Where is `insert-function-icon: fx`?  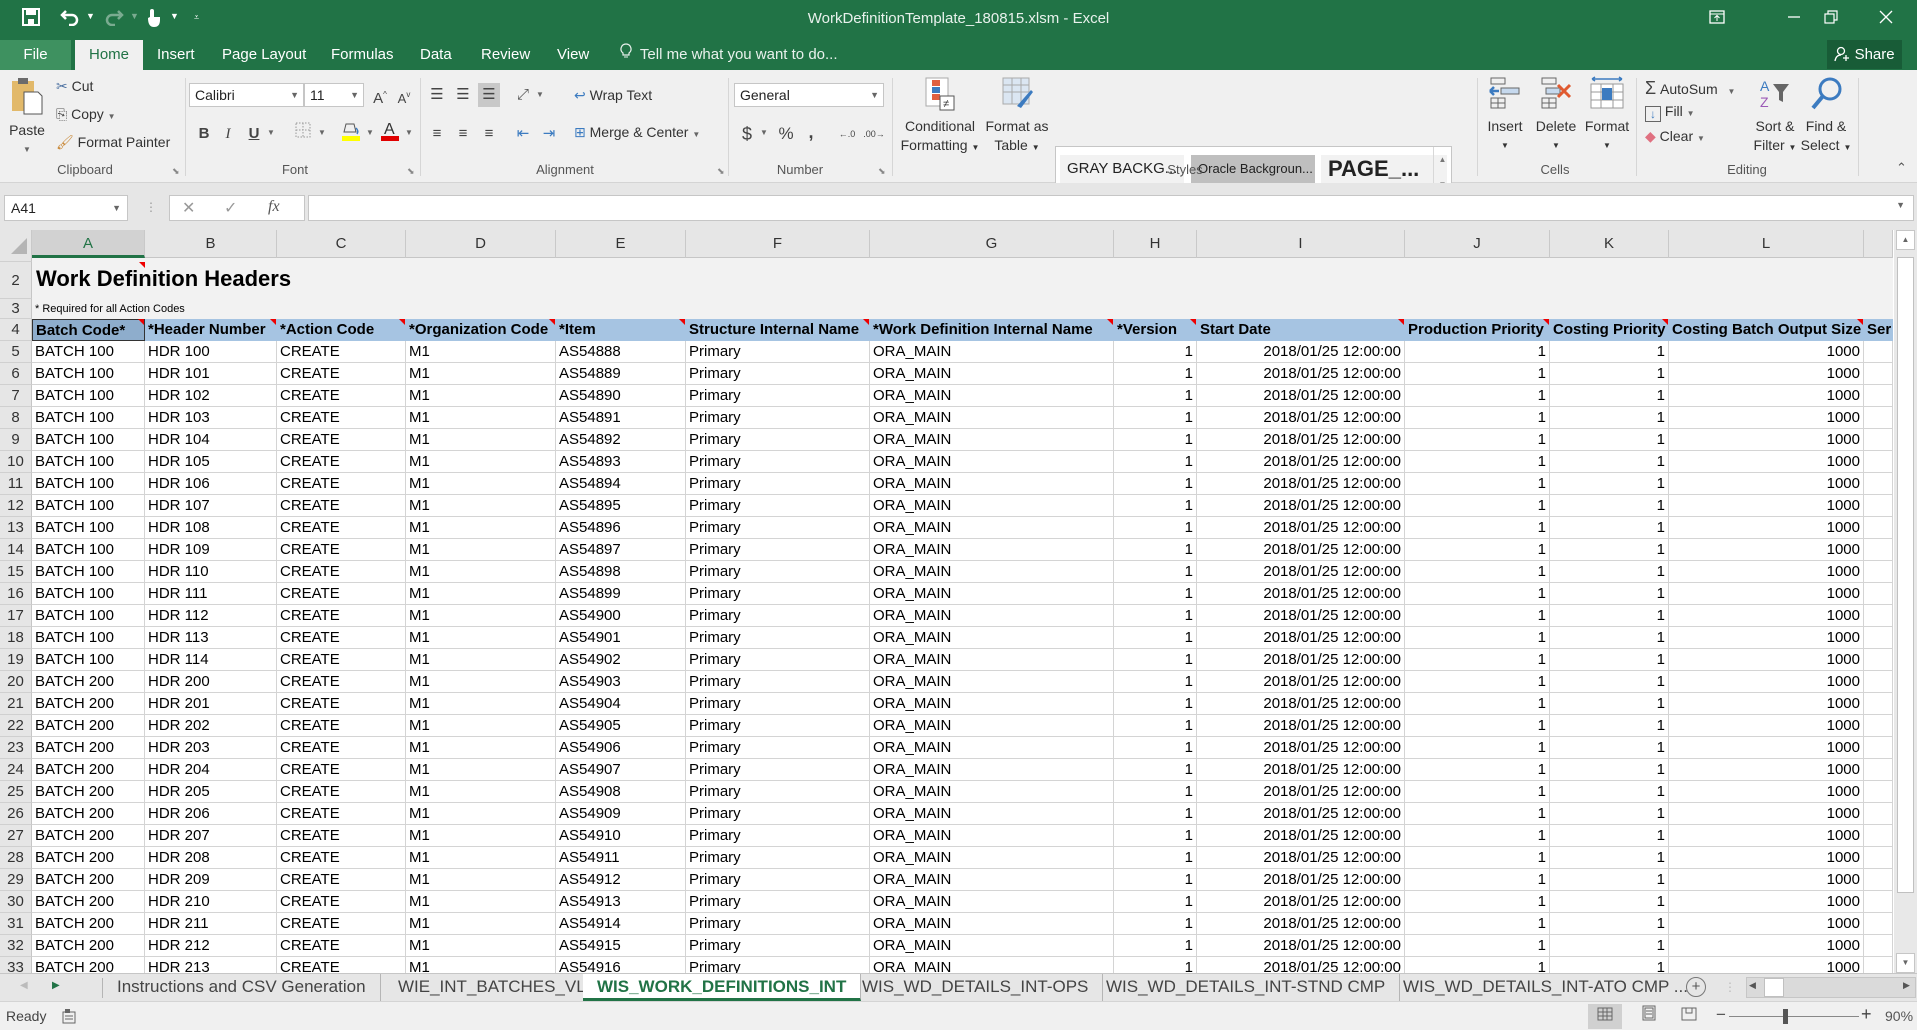
insert-function-icon: fx is located at coordinates (274, 207).